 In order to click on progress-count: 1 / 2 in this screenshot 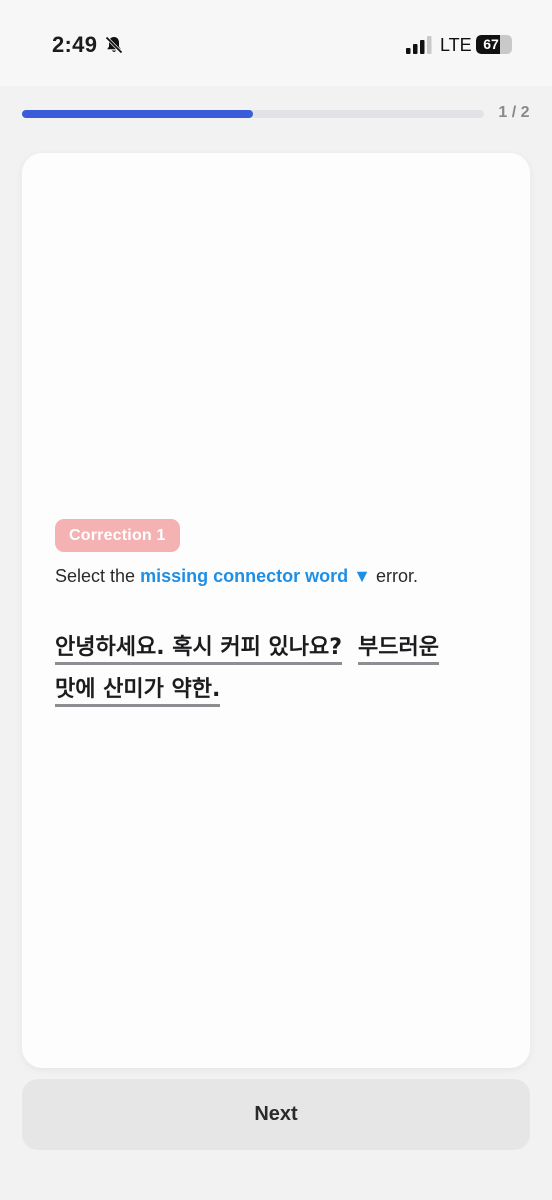, I will do `click(514, 112)`.